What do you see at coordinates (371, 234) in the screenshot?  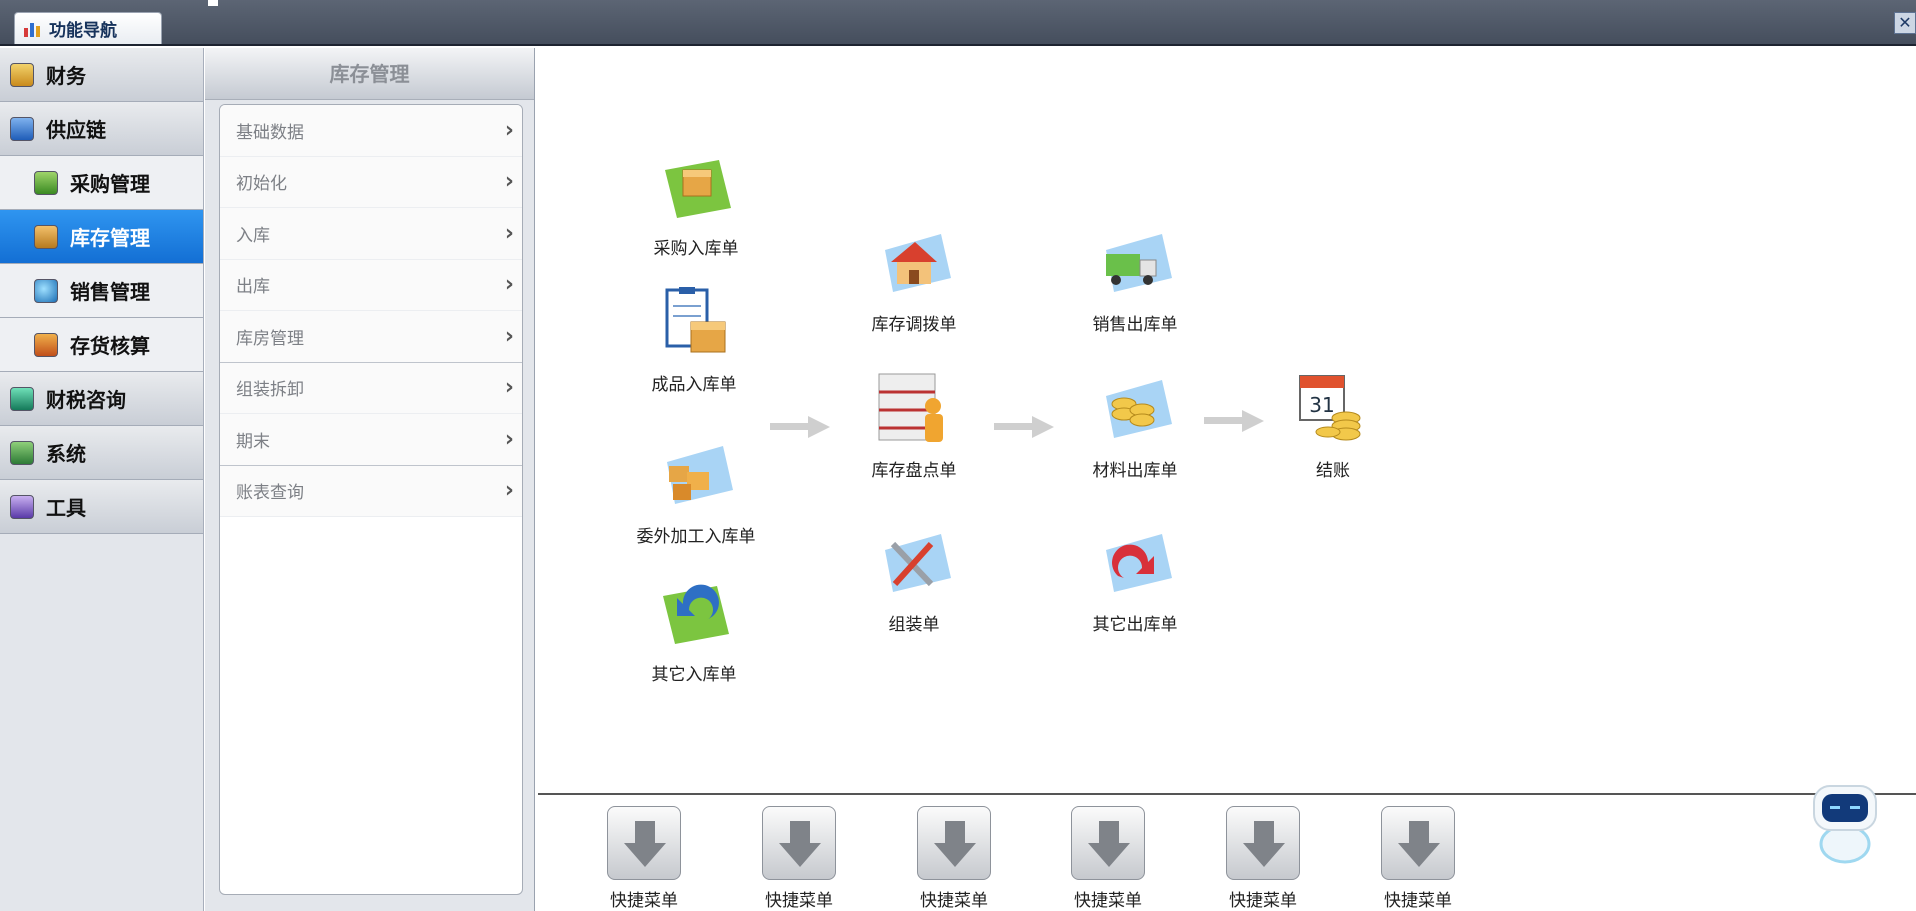 I see `submenu-item-inbound: 入库 ›` at bounding box center [371, 234].